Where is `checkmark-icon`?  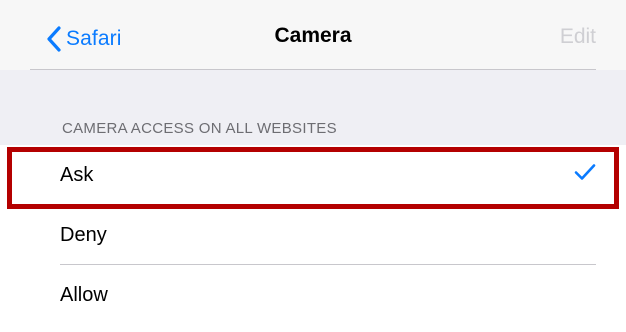
checkmark-icon is located at coordinates (585, 175).